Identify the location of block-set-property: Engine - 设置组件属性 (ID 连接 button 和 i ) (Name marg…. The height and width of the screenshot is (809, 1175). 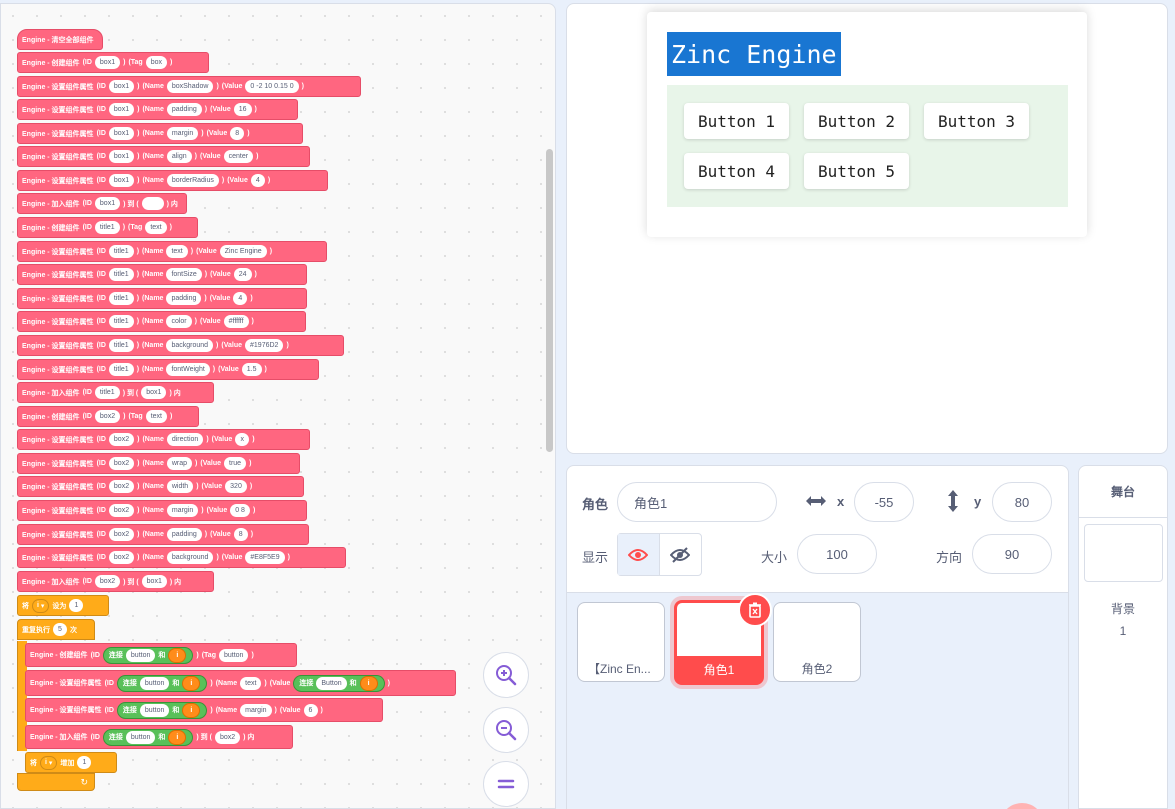
(204, 710).